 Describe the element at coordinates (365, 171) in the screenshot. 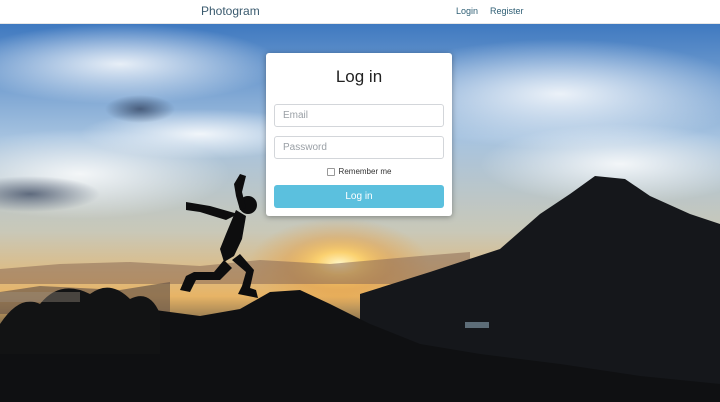

I see `remember-me-label: Remember me` at that location.